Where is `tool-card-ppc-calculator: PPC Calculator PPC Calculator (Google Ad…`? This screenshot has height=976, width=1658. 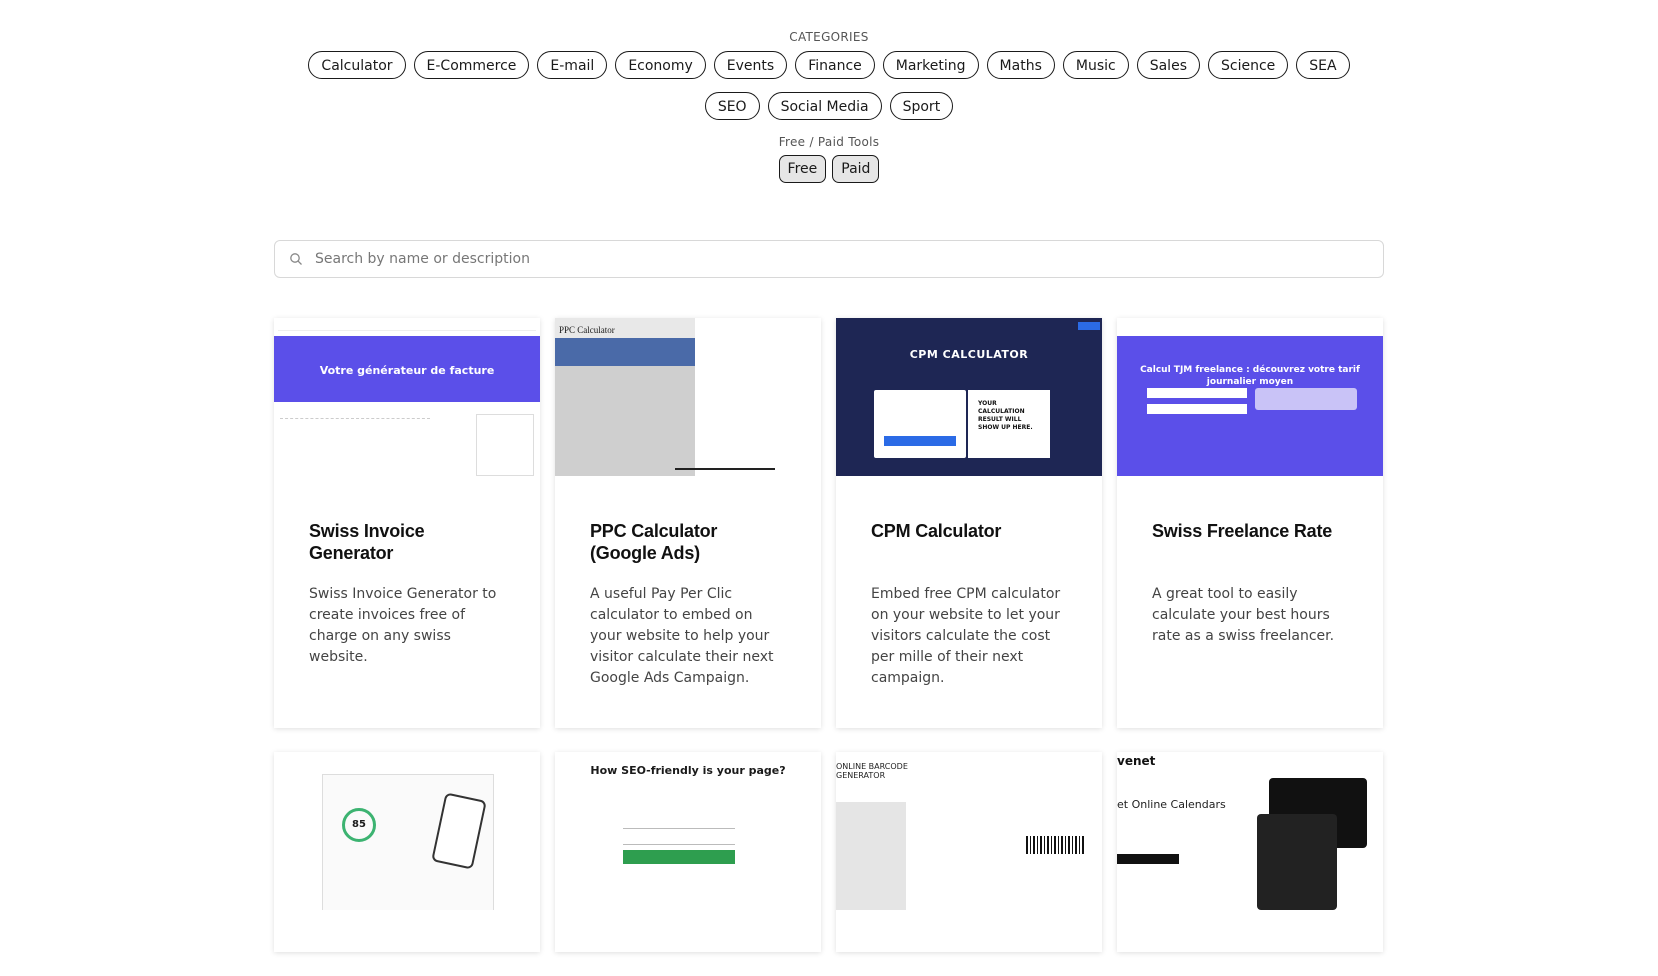
tool-card-ppc-calculator: PPC Calculator PPC Calculator (Google Ad… is located at coordinates (688, 523).